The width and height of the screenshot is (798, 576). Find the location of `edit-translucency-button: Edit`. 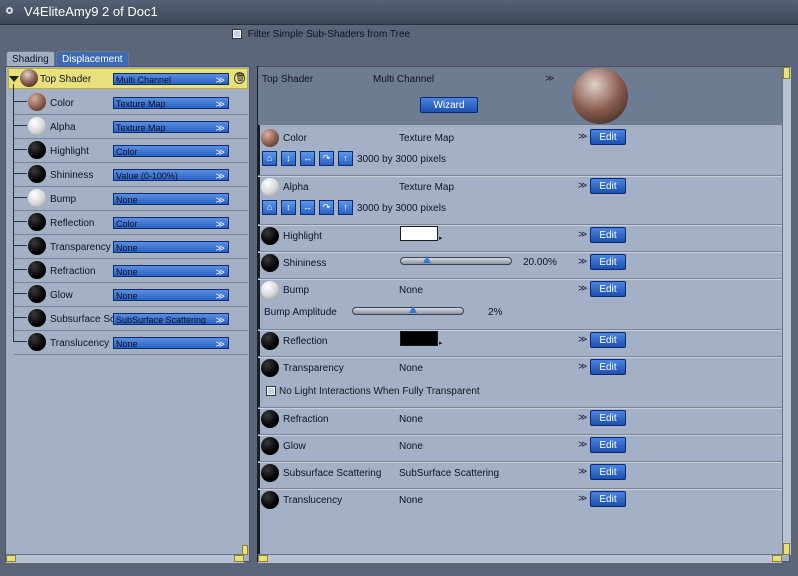

edit-translucency-button: Edit is located at coordinates (608, 499).